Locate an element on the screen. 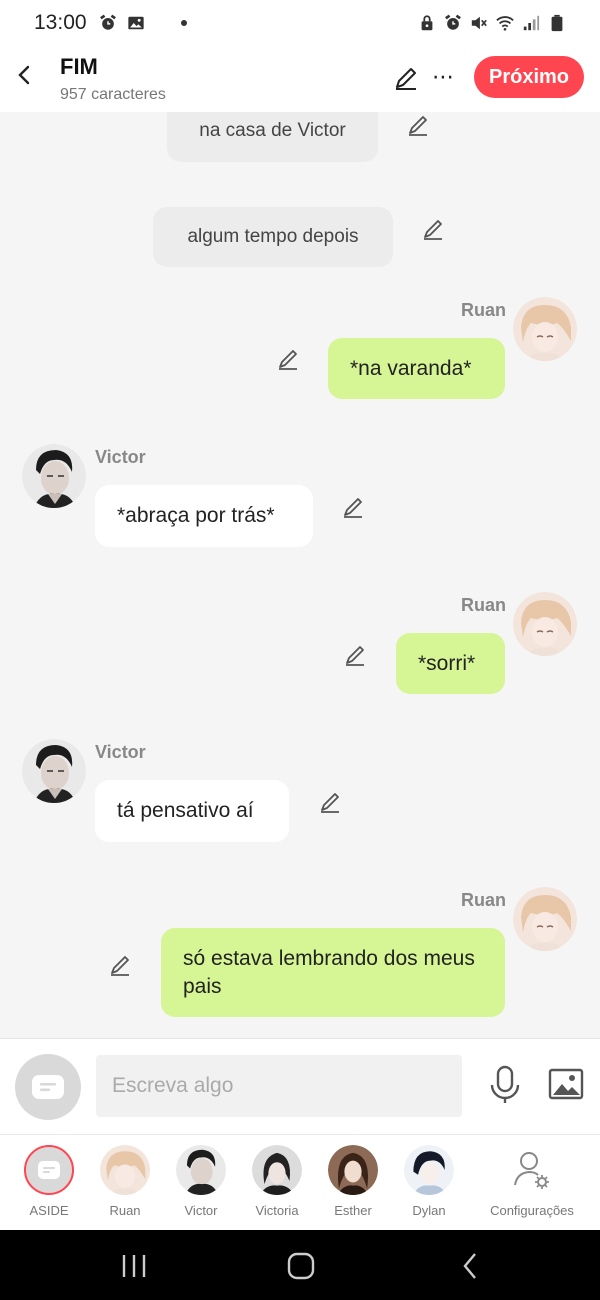  narration-bubble: na casa de Victor is located at coordinates (272, 137).